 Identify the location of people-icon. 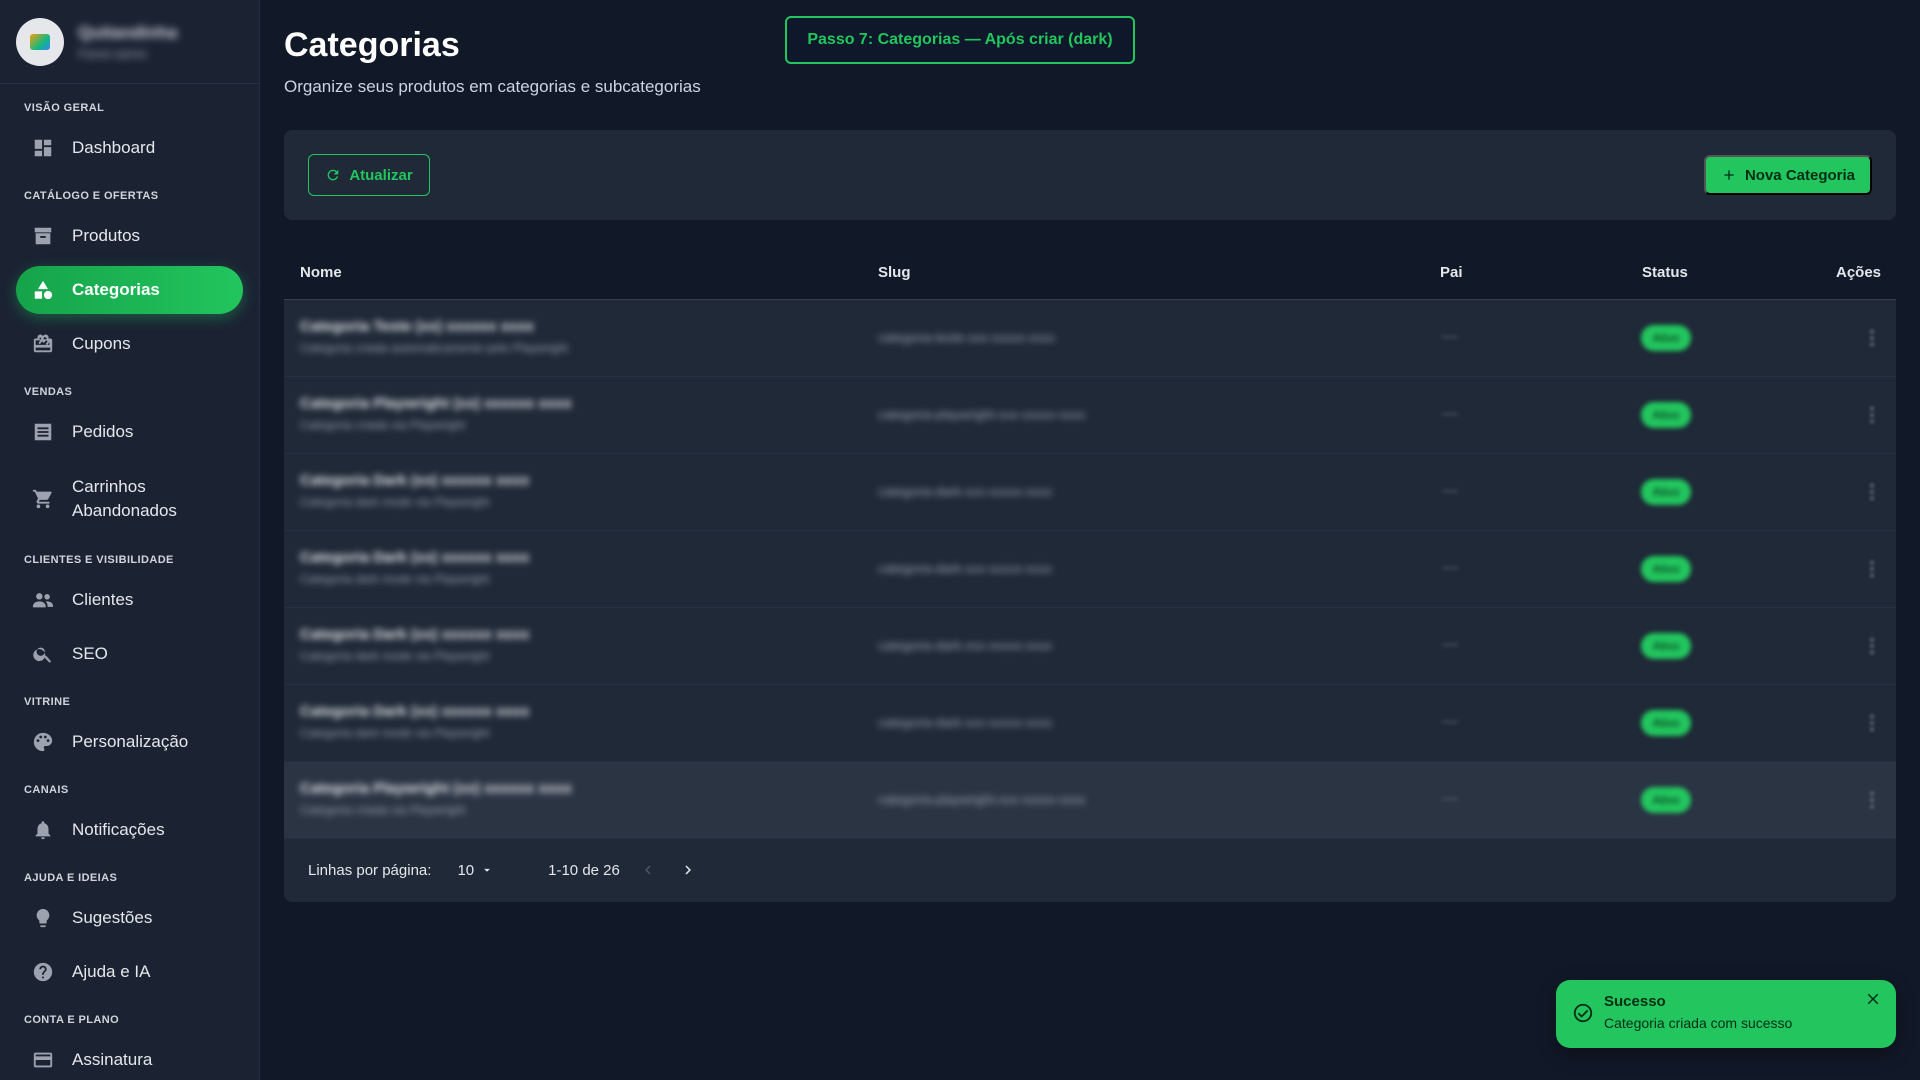
(43, 600).